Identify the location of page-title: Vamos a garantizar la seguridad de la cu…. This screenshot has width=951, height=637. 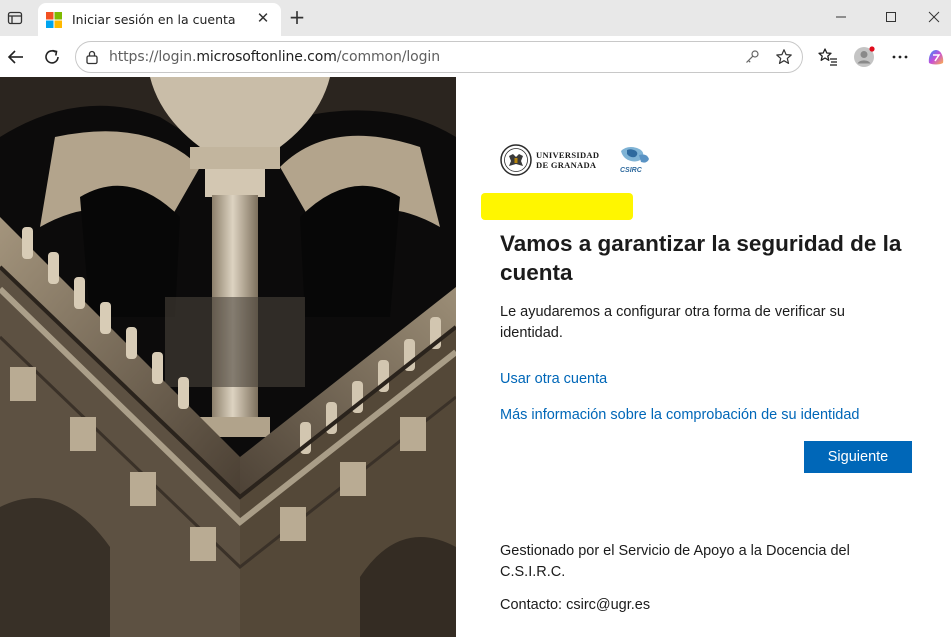
(701, 258).